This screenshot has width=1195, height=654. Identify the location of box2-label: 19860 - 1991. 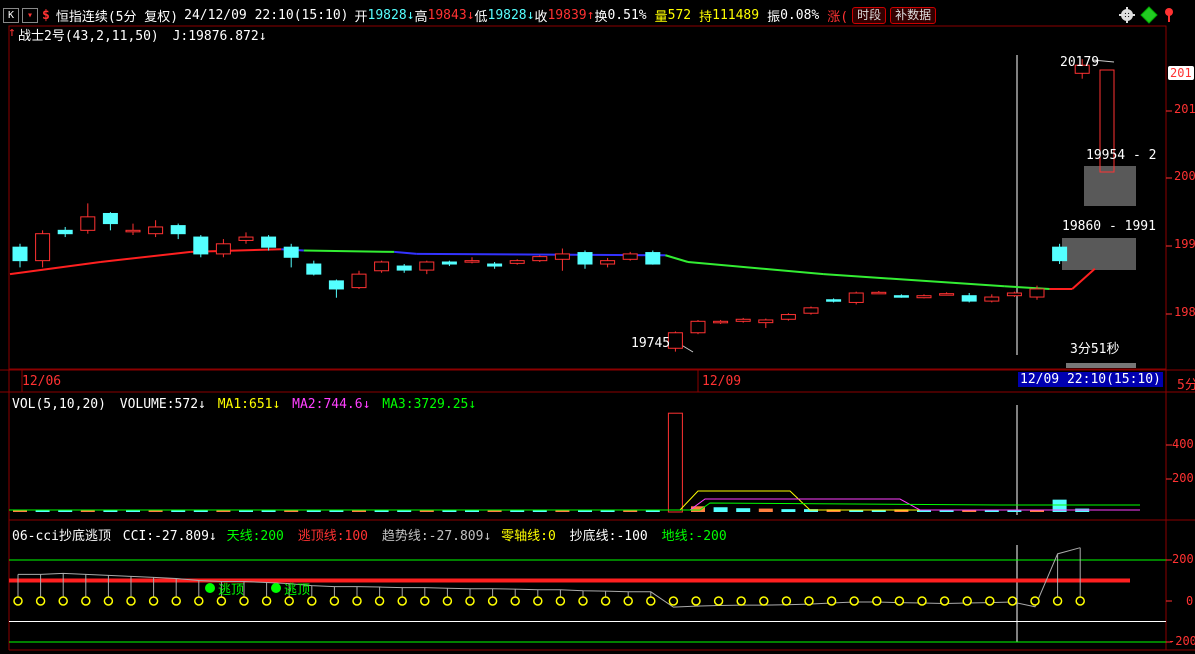
(1109, 226).